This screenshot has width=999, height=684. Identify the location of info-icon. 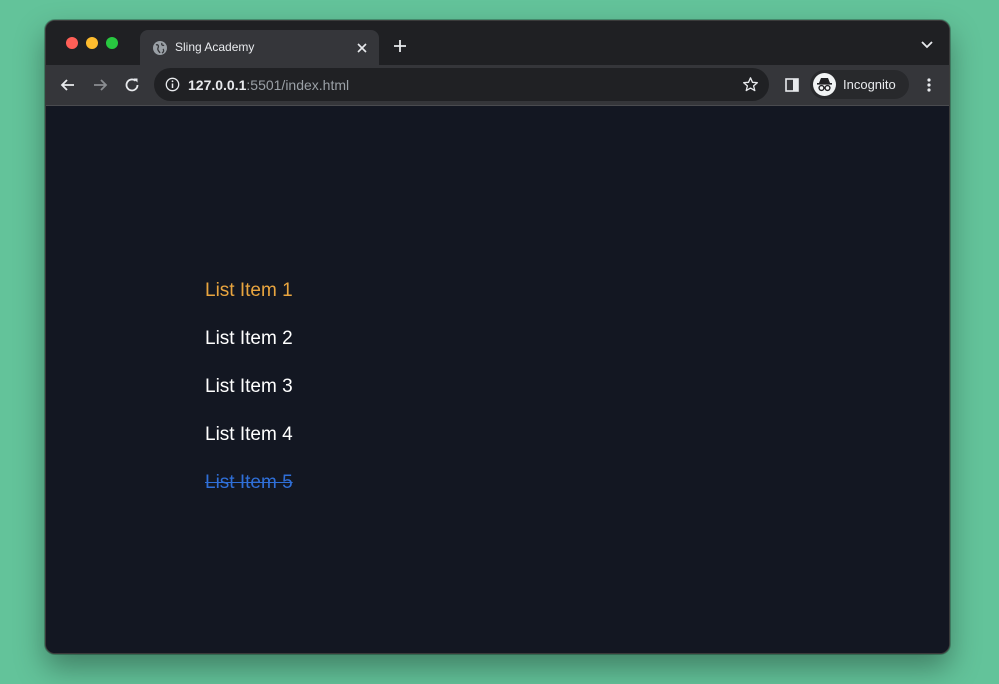
(172, 84).